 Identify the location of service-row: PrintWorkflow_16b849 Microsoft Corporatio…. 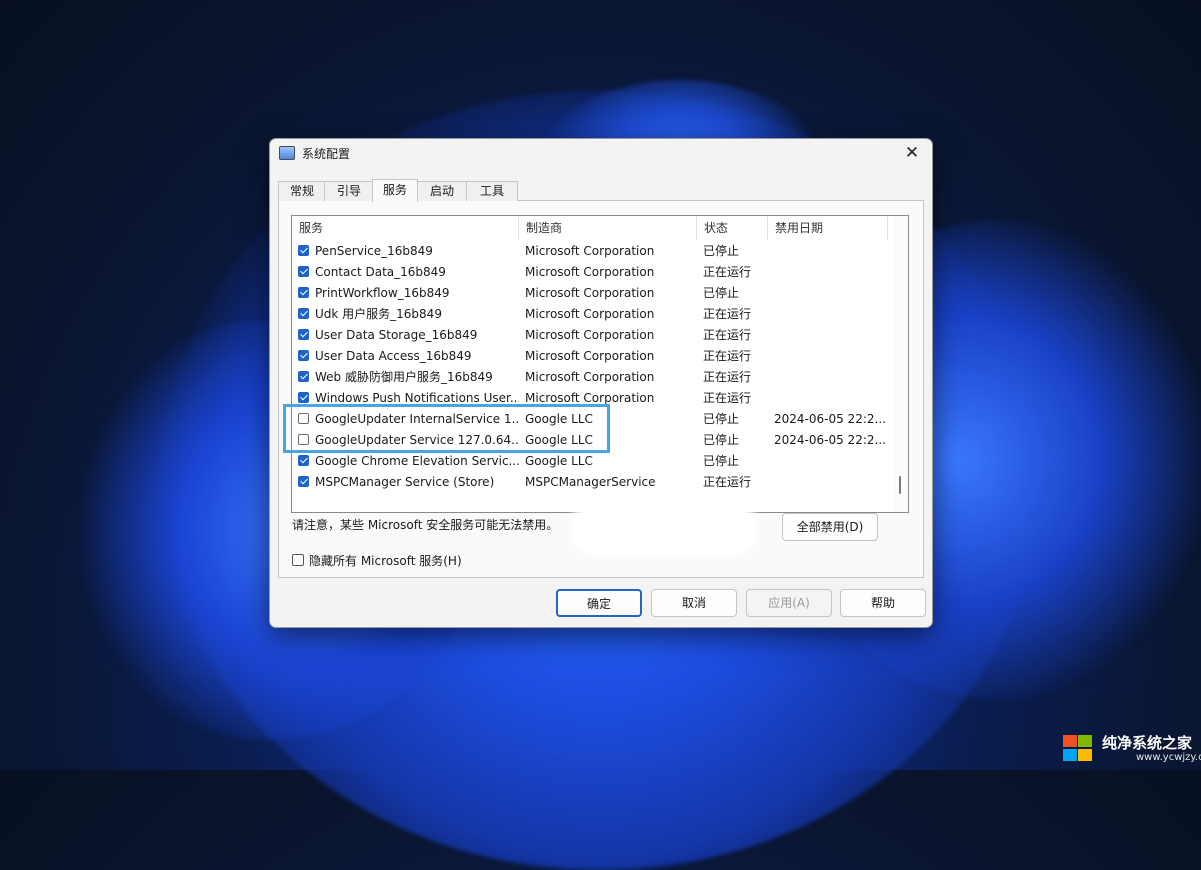
(592, 293).